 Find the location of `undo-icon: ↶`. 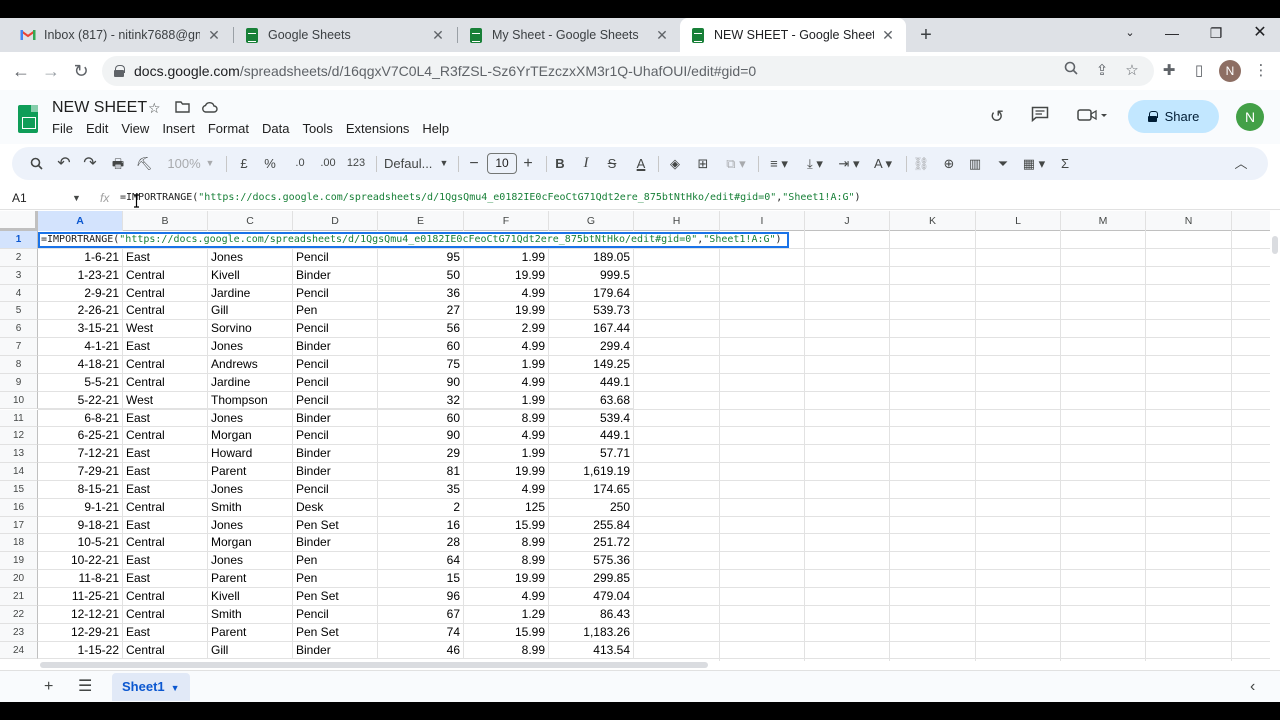

undo-icon: ↶ is located at coordinates (64, 163).